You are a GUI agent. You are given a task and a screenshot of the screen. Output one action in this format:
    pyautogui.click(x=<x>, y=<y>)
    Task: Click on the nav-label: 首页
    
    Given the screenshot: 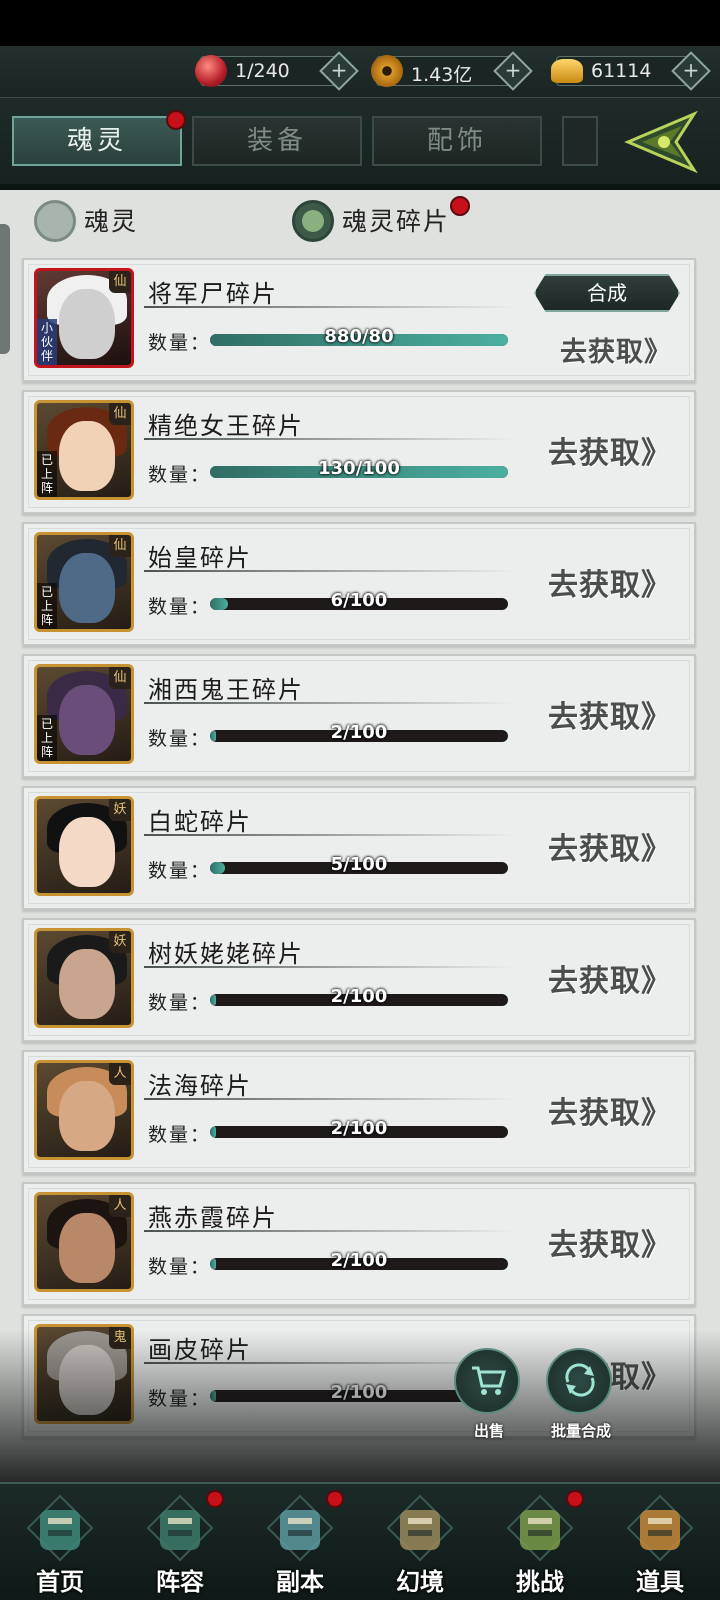 What is the action you would take?
    pyautogui.click(x=60, y=1581)
    